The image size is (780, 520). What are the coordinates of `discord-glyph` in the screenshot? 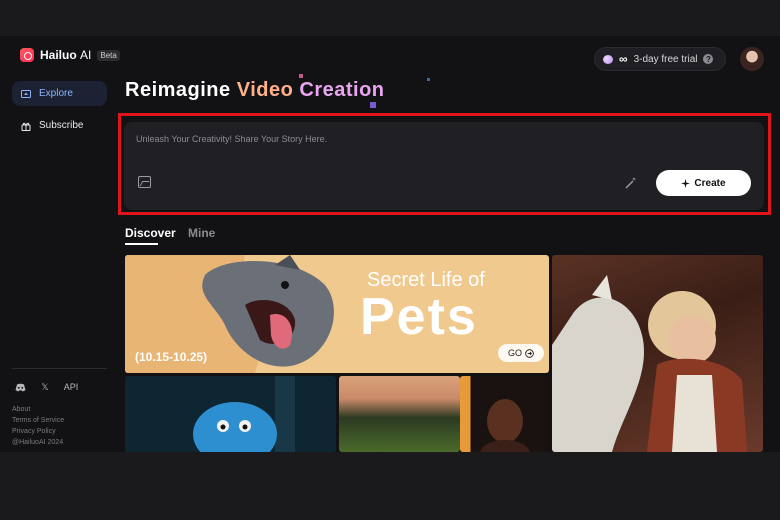 It's located at (20, 387).